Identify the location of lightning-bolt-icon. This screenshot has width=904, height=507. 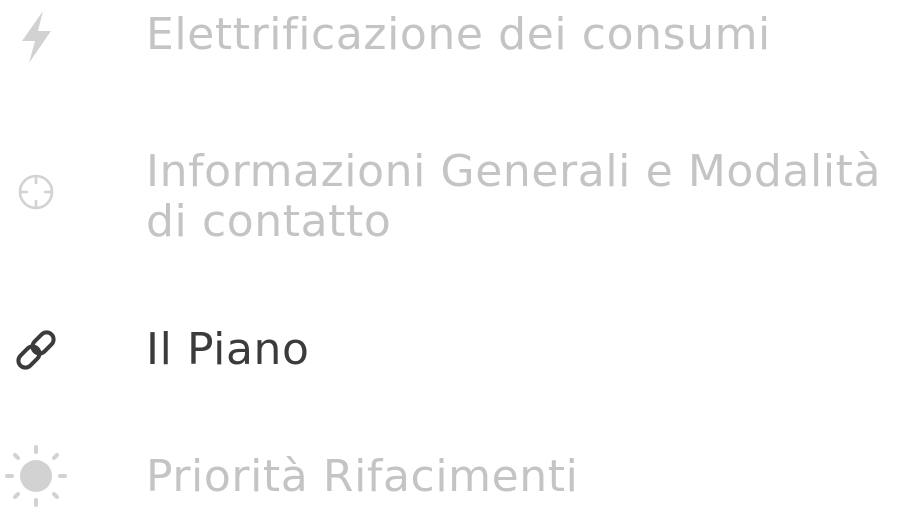
(36, 37).